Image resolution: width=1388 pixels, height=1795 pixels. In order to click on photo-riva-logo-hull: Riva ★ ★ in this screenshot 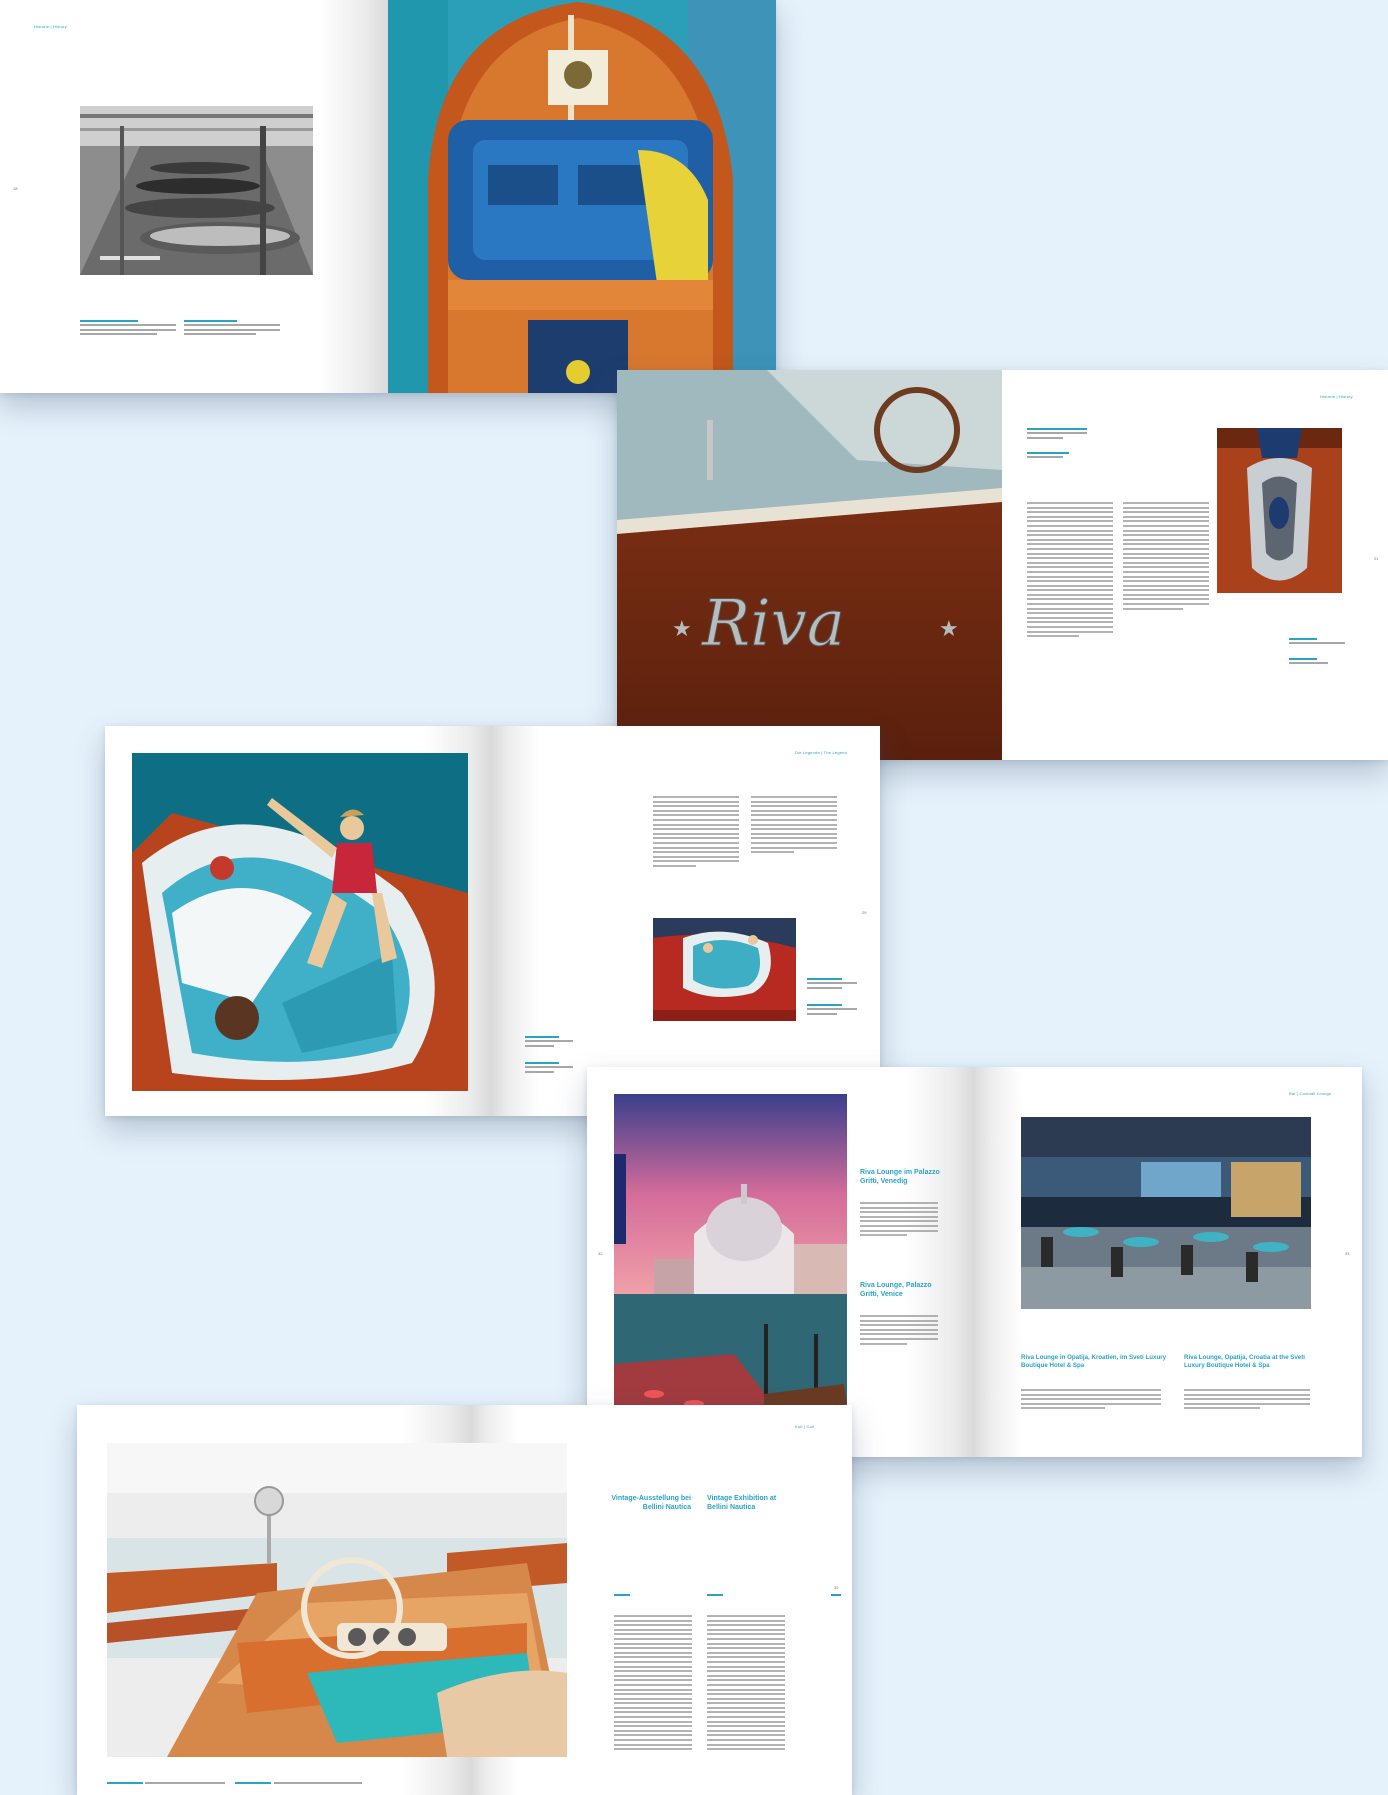, I will do `click(809, 565)`.